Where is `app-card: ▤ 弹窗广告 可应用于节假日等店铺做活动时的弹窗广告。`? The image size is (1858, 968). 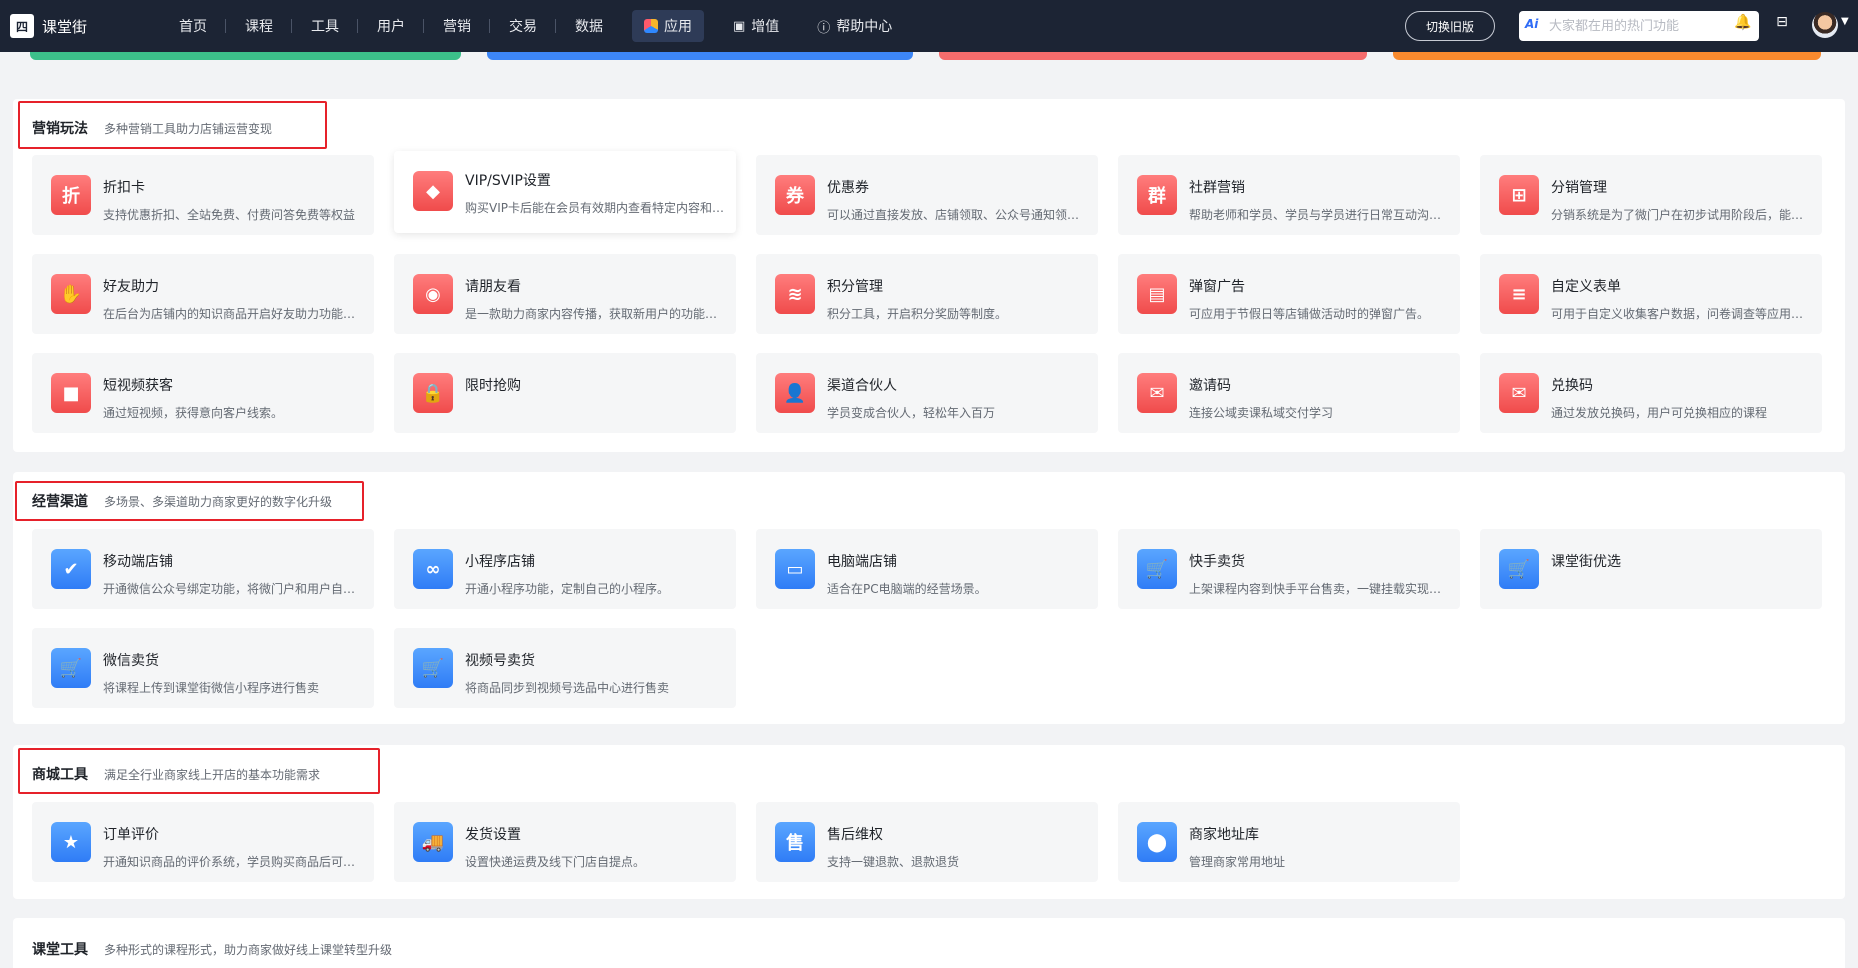 app-card: ▤ 弹窗广告 可应用于节假日等店铺做活动时的弹窗广告。 is located at coordinates (1289, 294).